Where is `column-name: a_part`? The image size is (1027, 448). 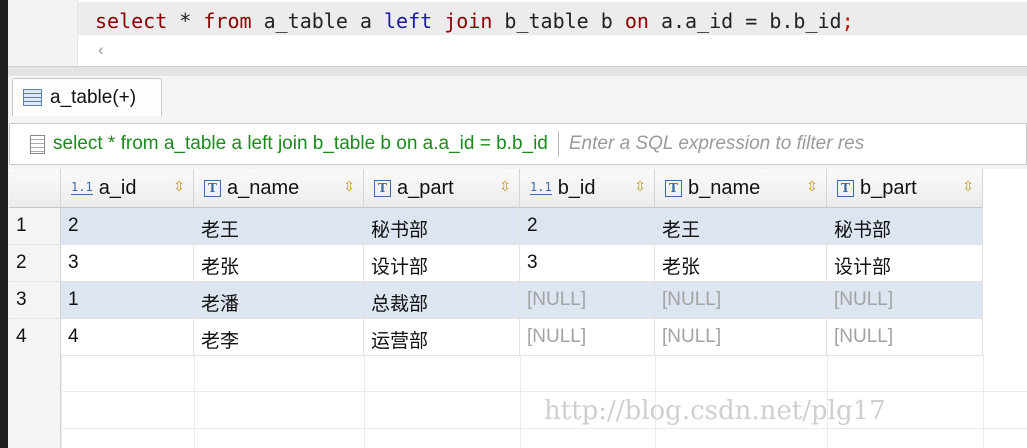
column-name: a_part is located at coordinates (425, 187).